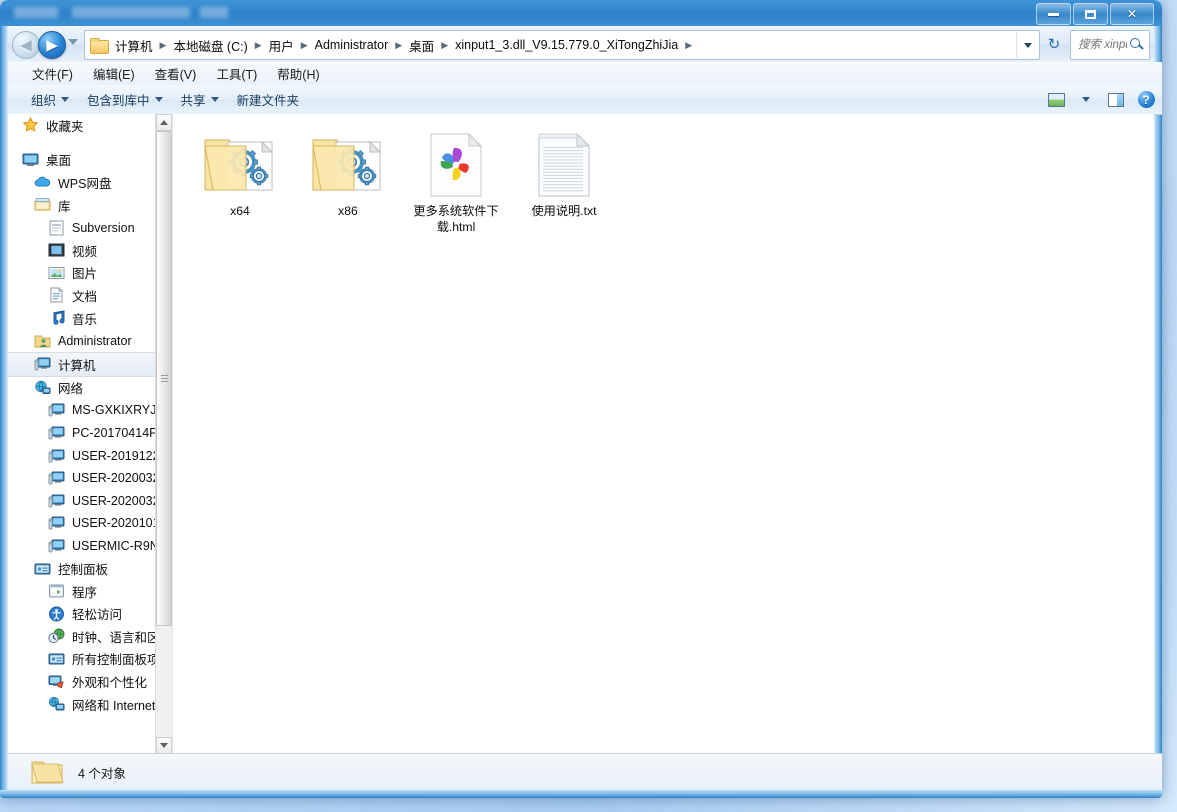  Describe the element at coordinates (90, 478) in the screenshot. I see `sidebar-item-15: USER-20200320U` at that location.